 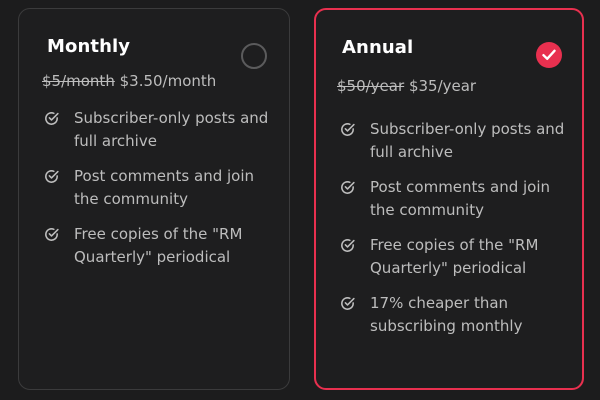 What do you see at coordinates (78, 81) in the screenshot?
I see `price-old-monthly: $5/month` at bounding box center [78, 81].